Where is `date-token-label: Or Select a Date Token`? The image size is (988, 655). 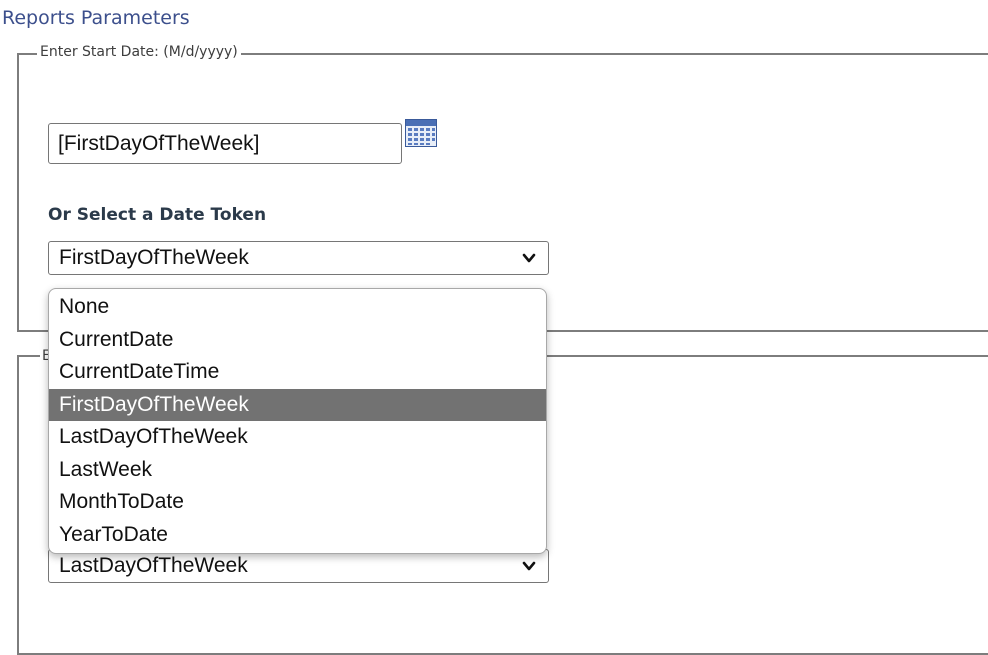
date-token-label: Or Select a Date Token is located at coordinates (157, 215).